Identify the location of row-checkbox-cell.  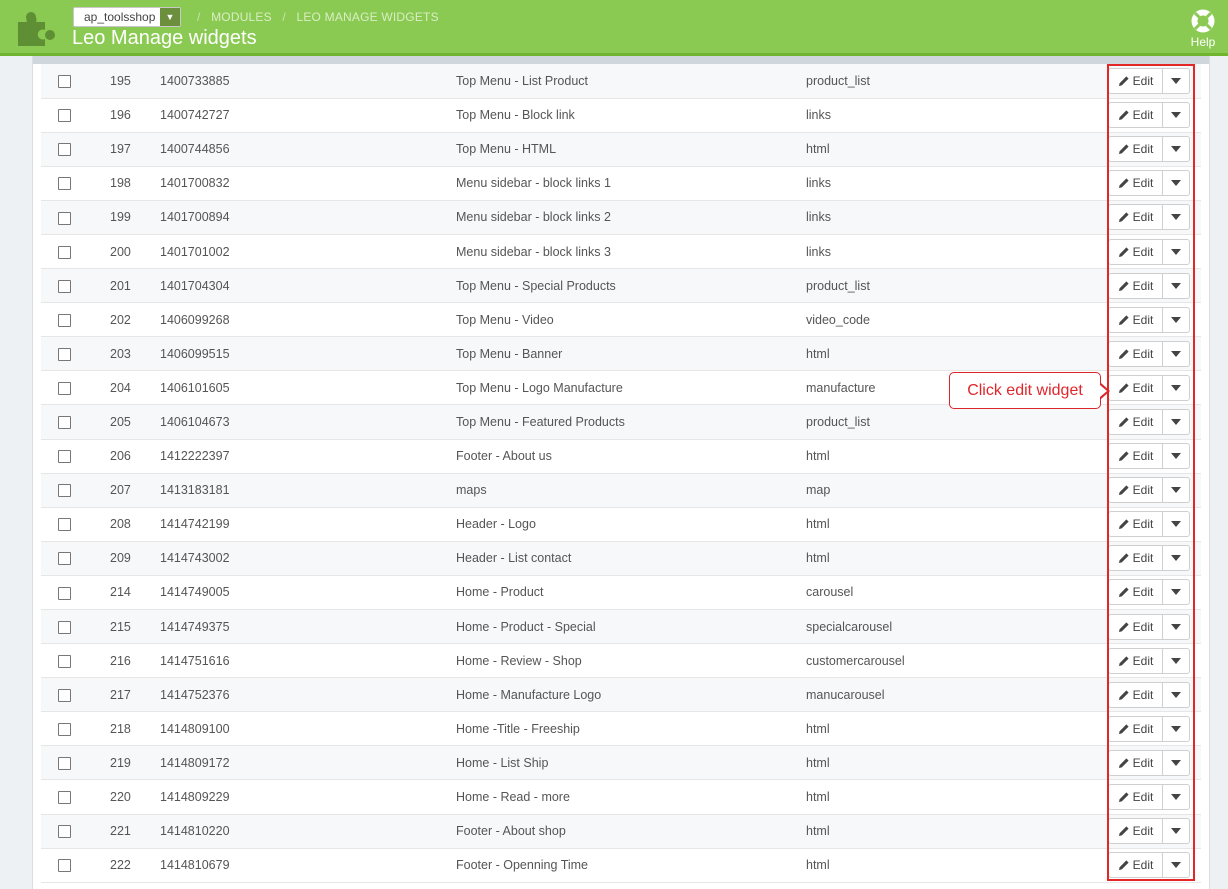
(71, 831).